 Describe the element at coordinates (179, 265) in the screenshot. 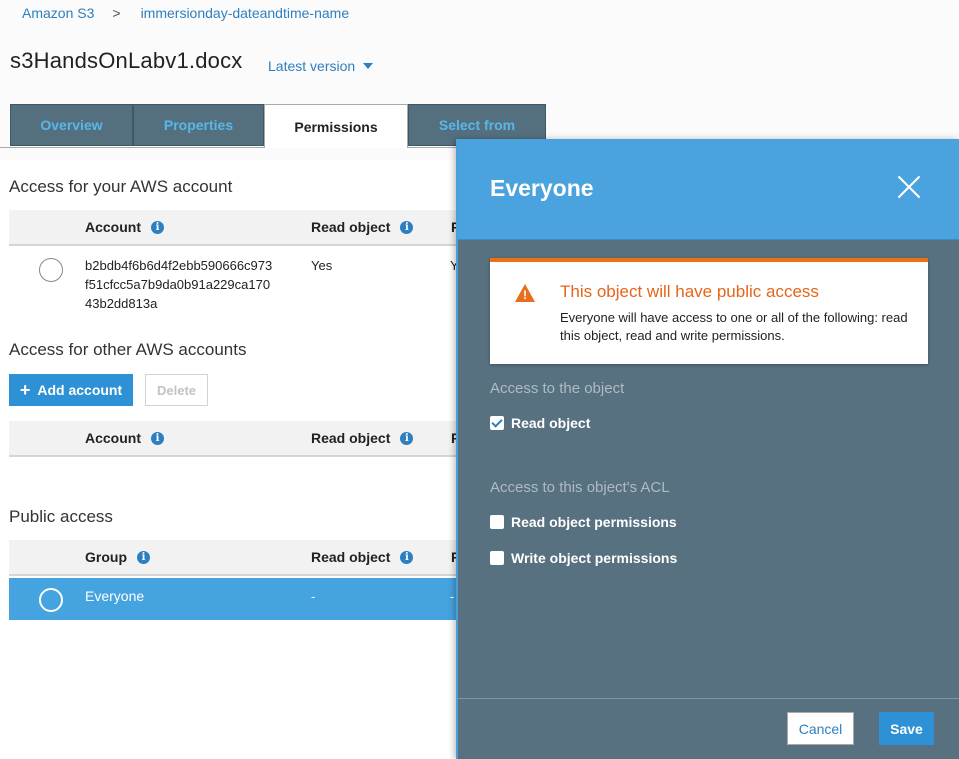

I see `account-id-line: b2bdb4f6b6d4f2ebb590666c973` at that location.